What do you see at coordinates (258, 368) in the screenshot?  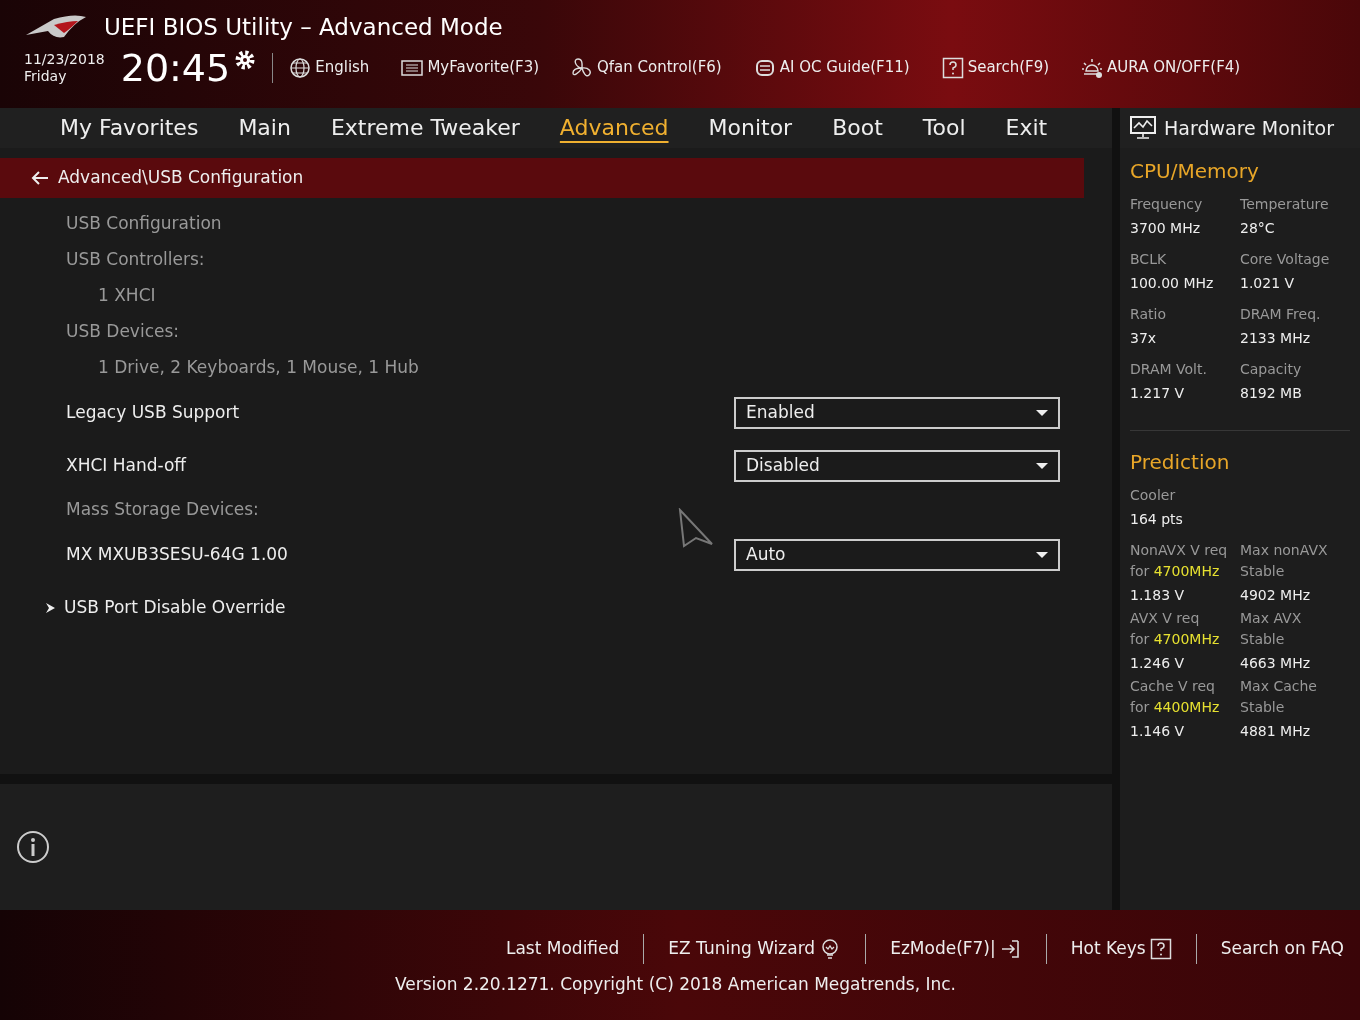 I see `info-text: 1 Drive, 2 Keyboards, 1 Mouse, 1 Hub` at bounding box center [258, 368].